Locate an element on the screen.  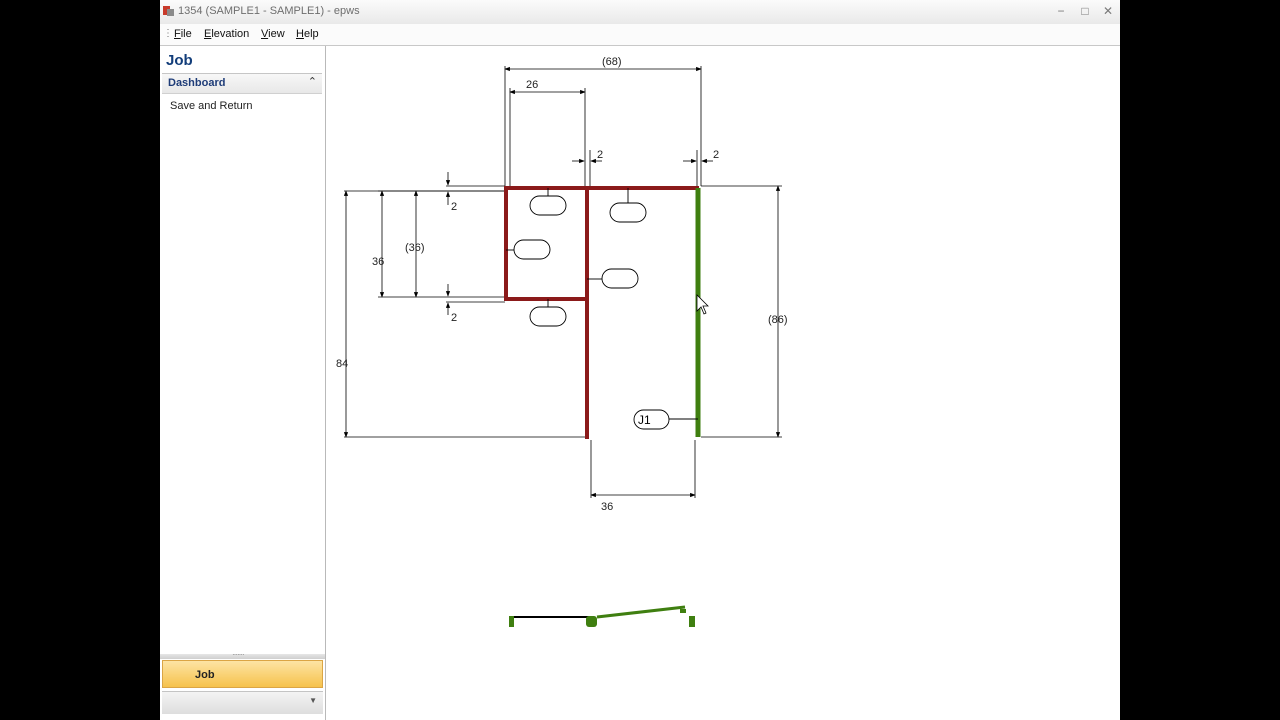
sidebar-overflow-strip: ▼ is located at coordinates (242, 702).